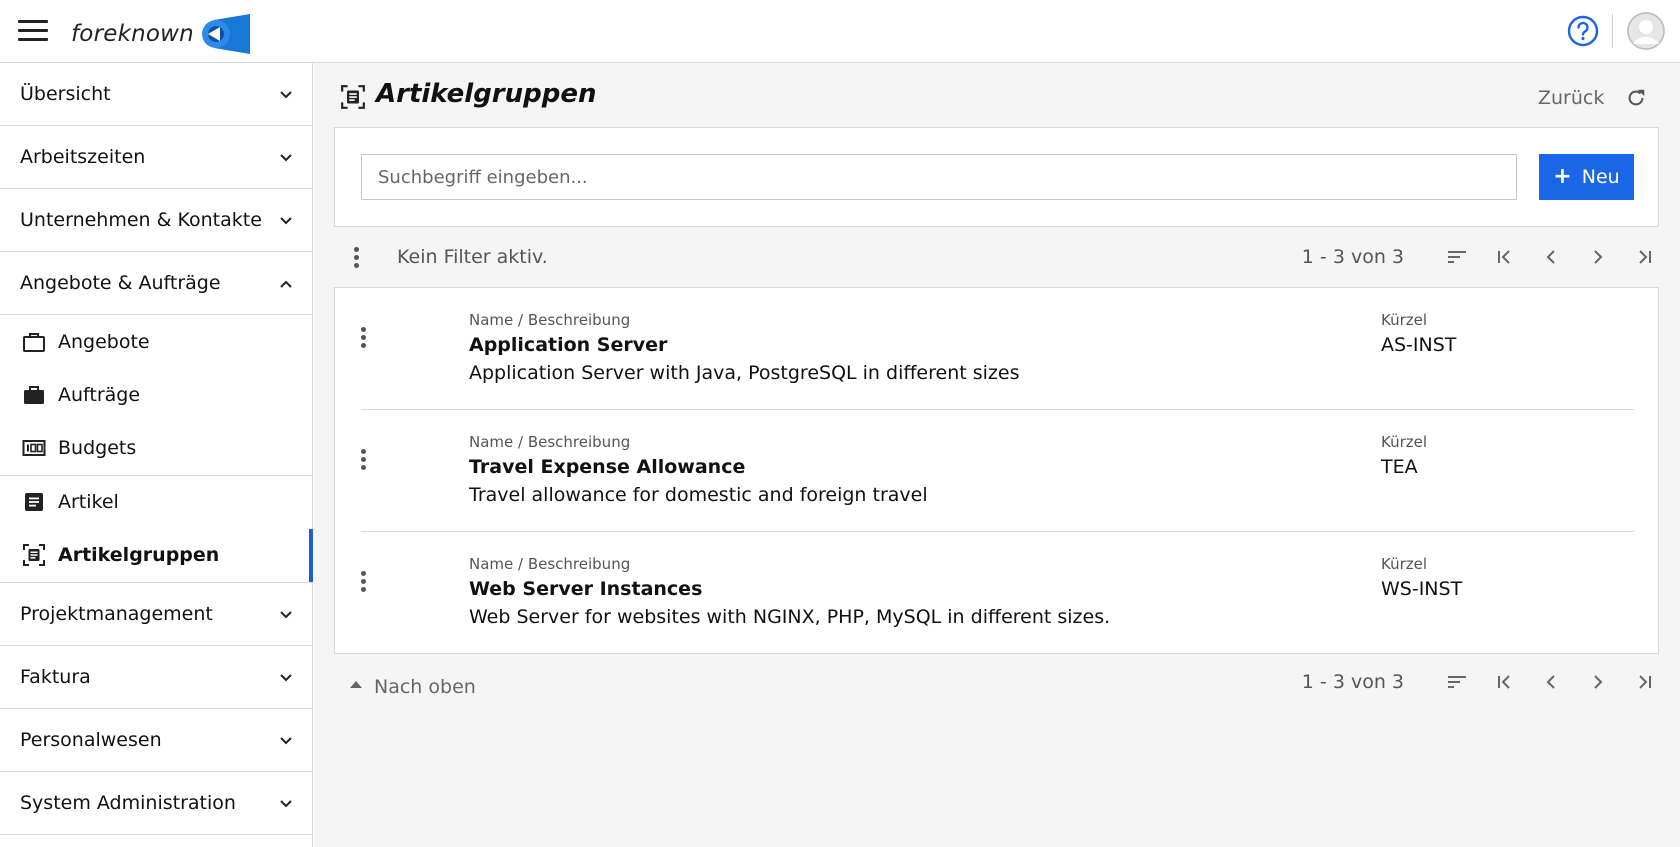 Image resolution: width=1680 pixels, height=847 pixels. What do you see at coordinates (104, 341) in the screenshot?
I see `sidebar-item-label: Angebote` at bounding box center [104, 341].